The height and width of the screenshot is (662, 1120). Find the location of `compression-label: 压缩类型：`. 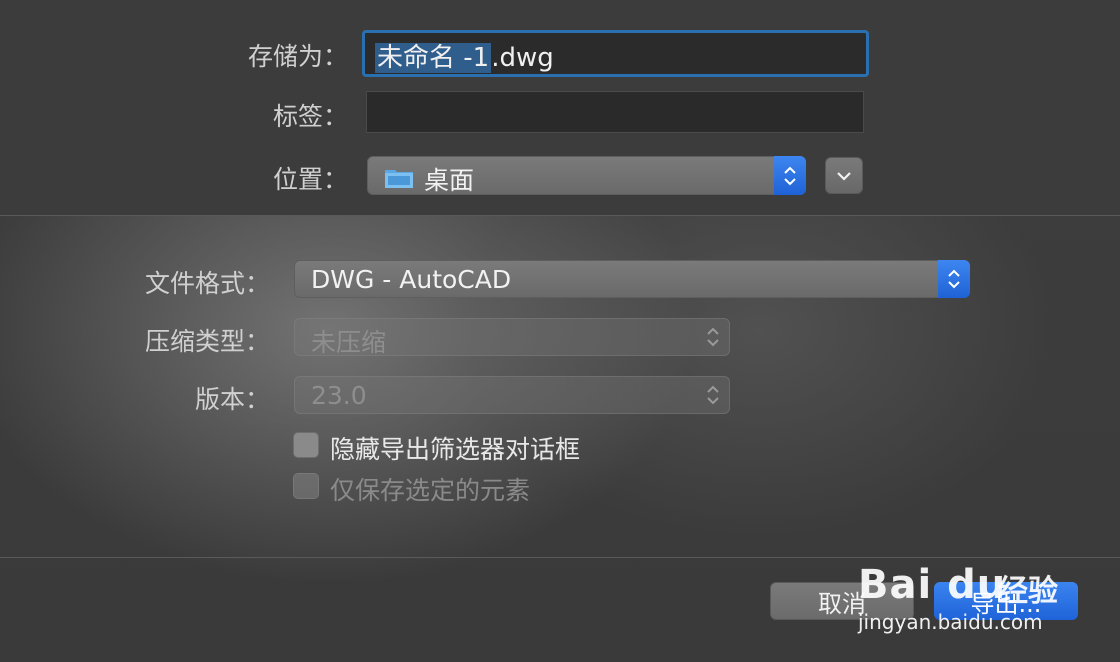

compression-label: 压缩类型： is located at coordinates (207, 341).